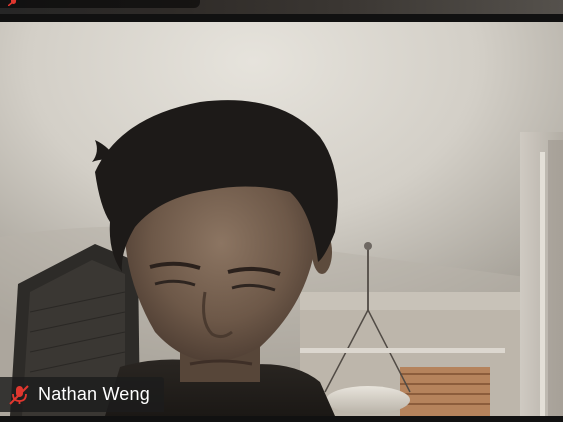 This screenshot has width=563, height=422. I want to click on participant-name-tag: Nathan Weng, so click(82, 394).